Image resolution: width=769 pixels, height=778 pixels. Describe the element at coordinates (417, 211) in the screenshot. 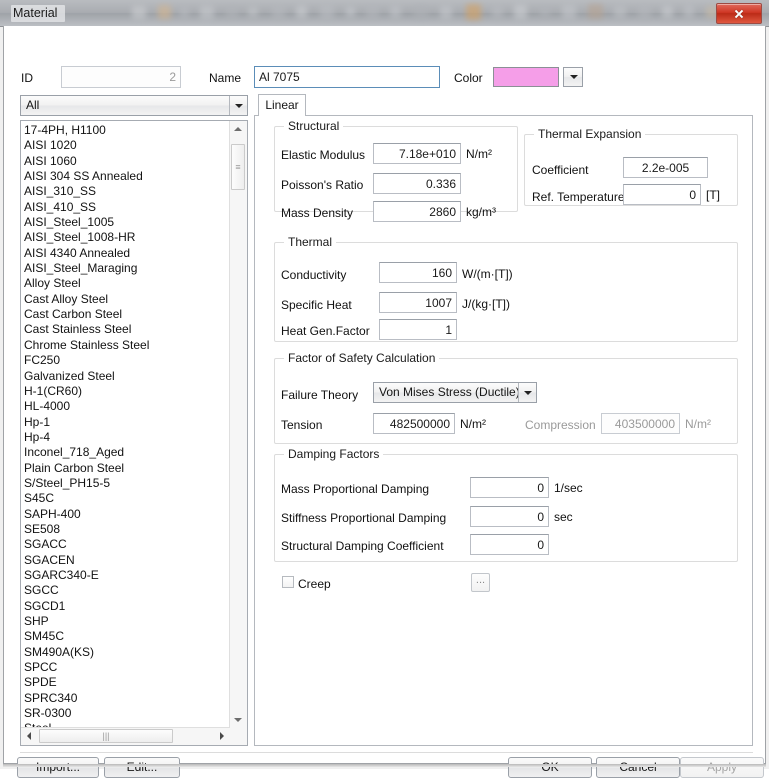

I see `mass-density-field: 2860` at that location.